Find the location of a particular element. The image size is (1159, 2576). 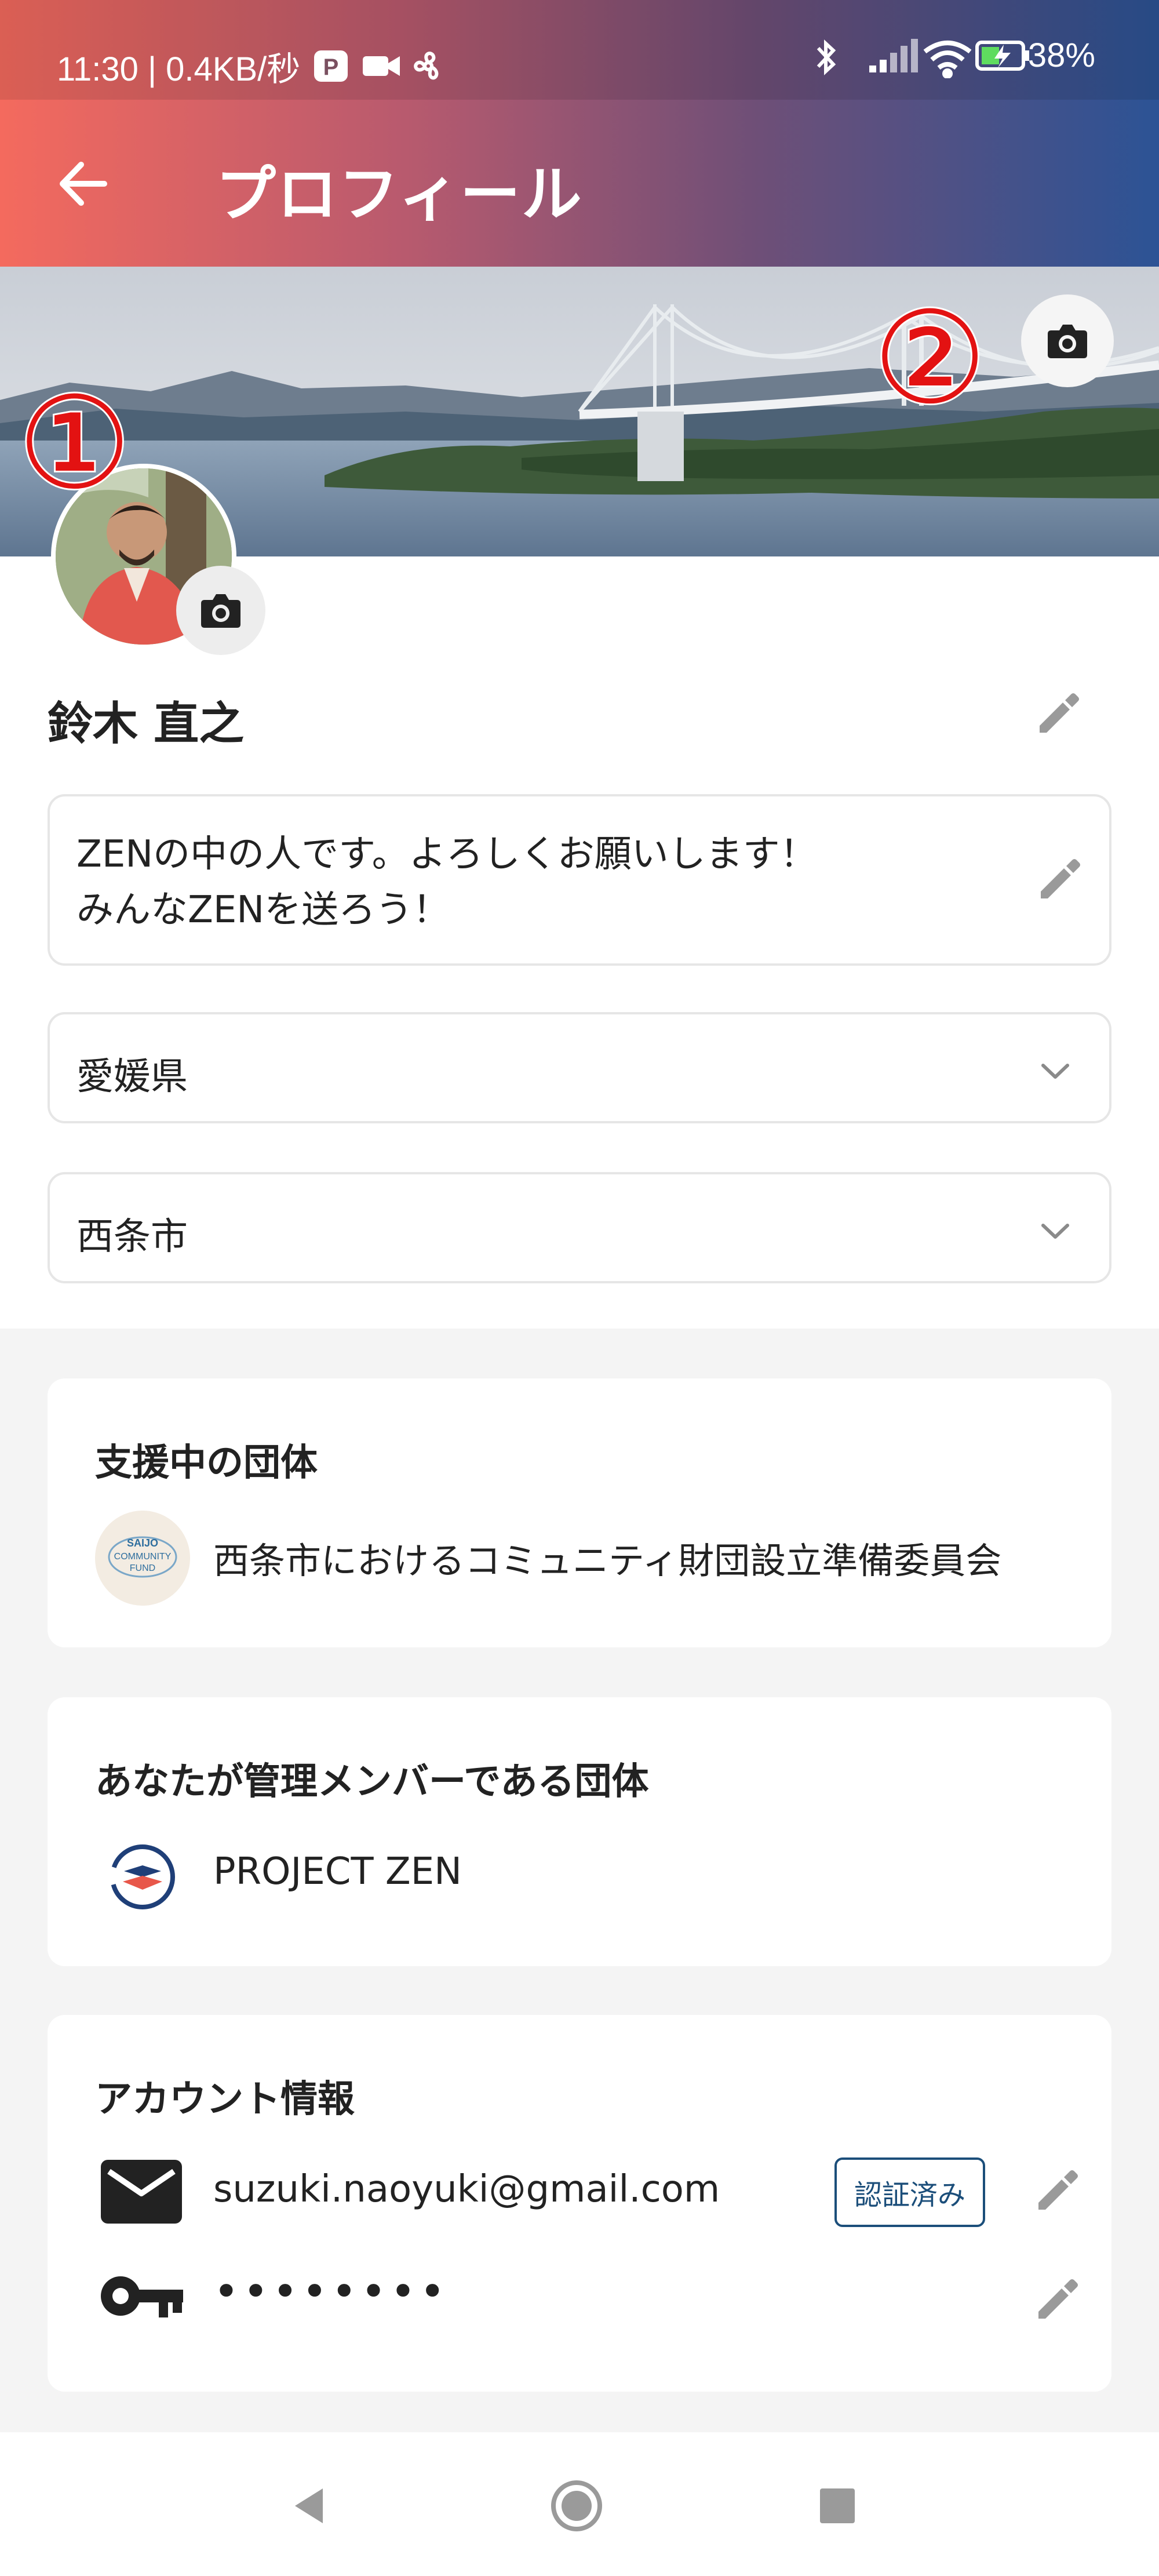

saijo-fund-logo: SAIJO COMMUNITY FUND is located at coordinates (143, 1558).